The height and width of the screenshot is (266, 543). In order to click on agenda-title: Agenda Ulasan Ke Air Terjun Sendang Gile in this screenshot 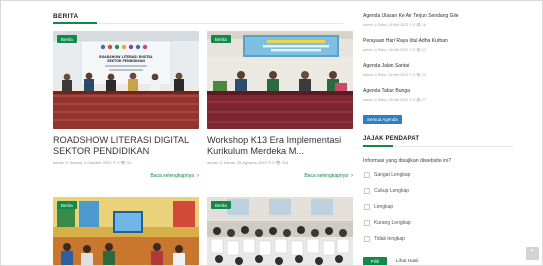, I will do `click(438, 16)`.